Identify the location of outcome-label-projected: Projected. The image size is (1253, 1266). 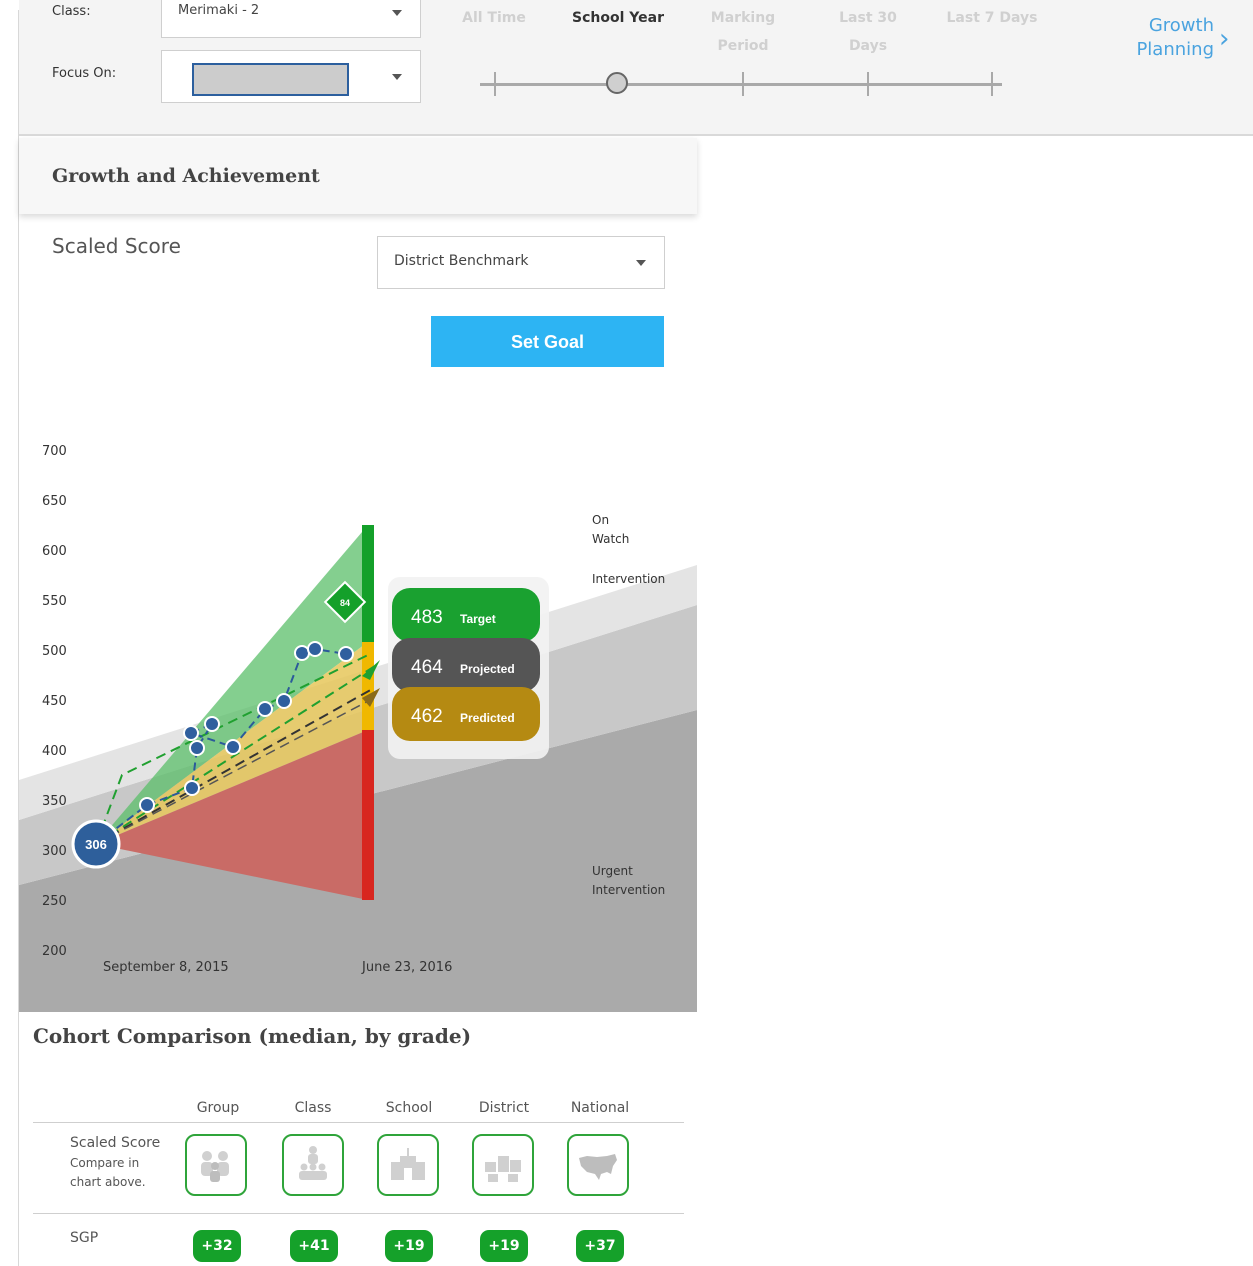
(487, 669).